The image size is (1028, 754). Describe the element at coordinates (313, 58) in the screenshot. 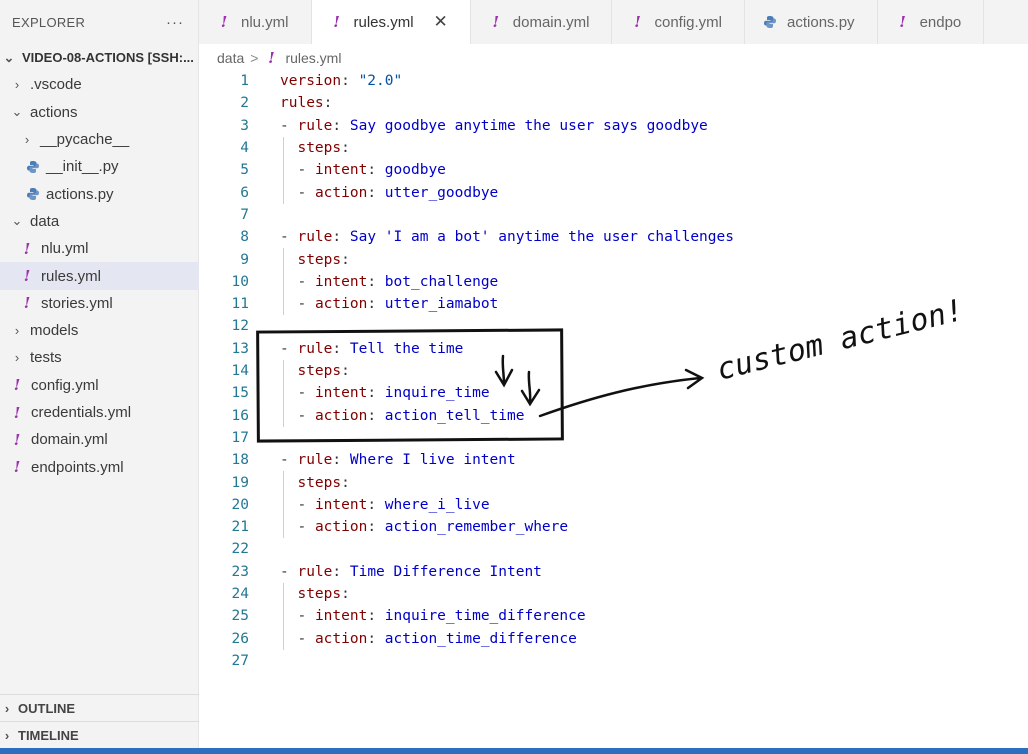

I see `breadcrumb-file: rules.yml` at that location.